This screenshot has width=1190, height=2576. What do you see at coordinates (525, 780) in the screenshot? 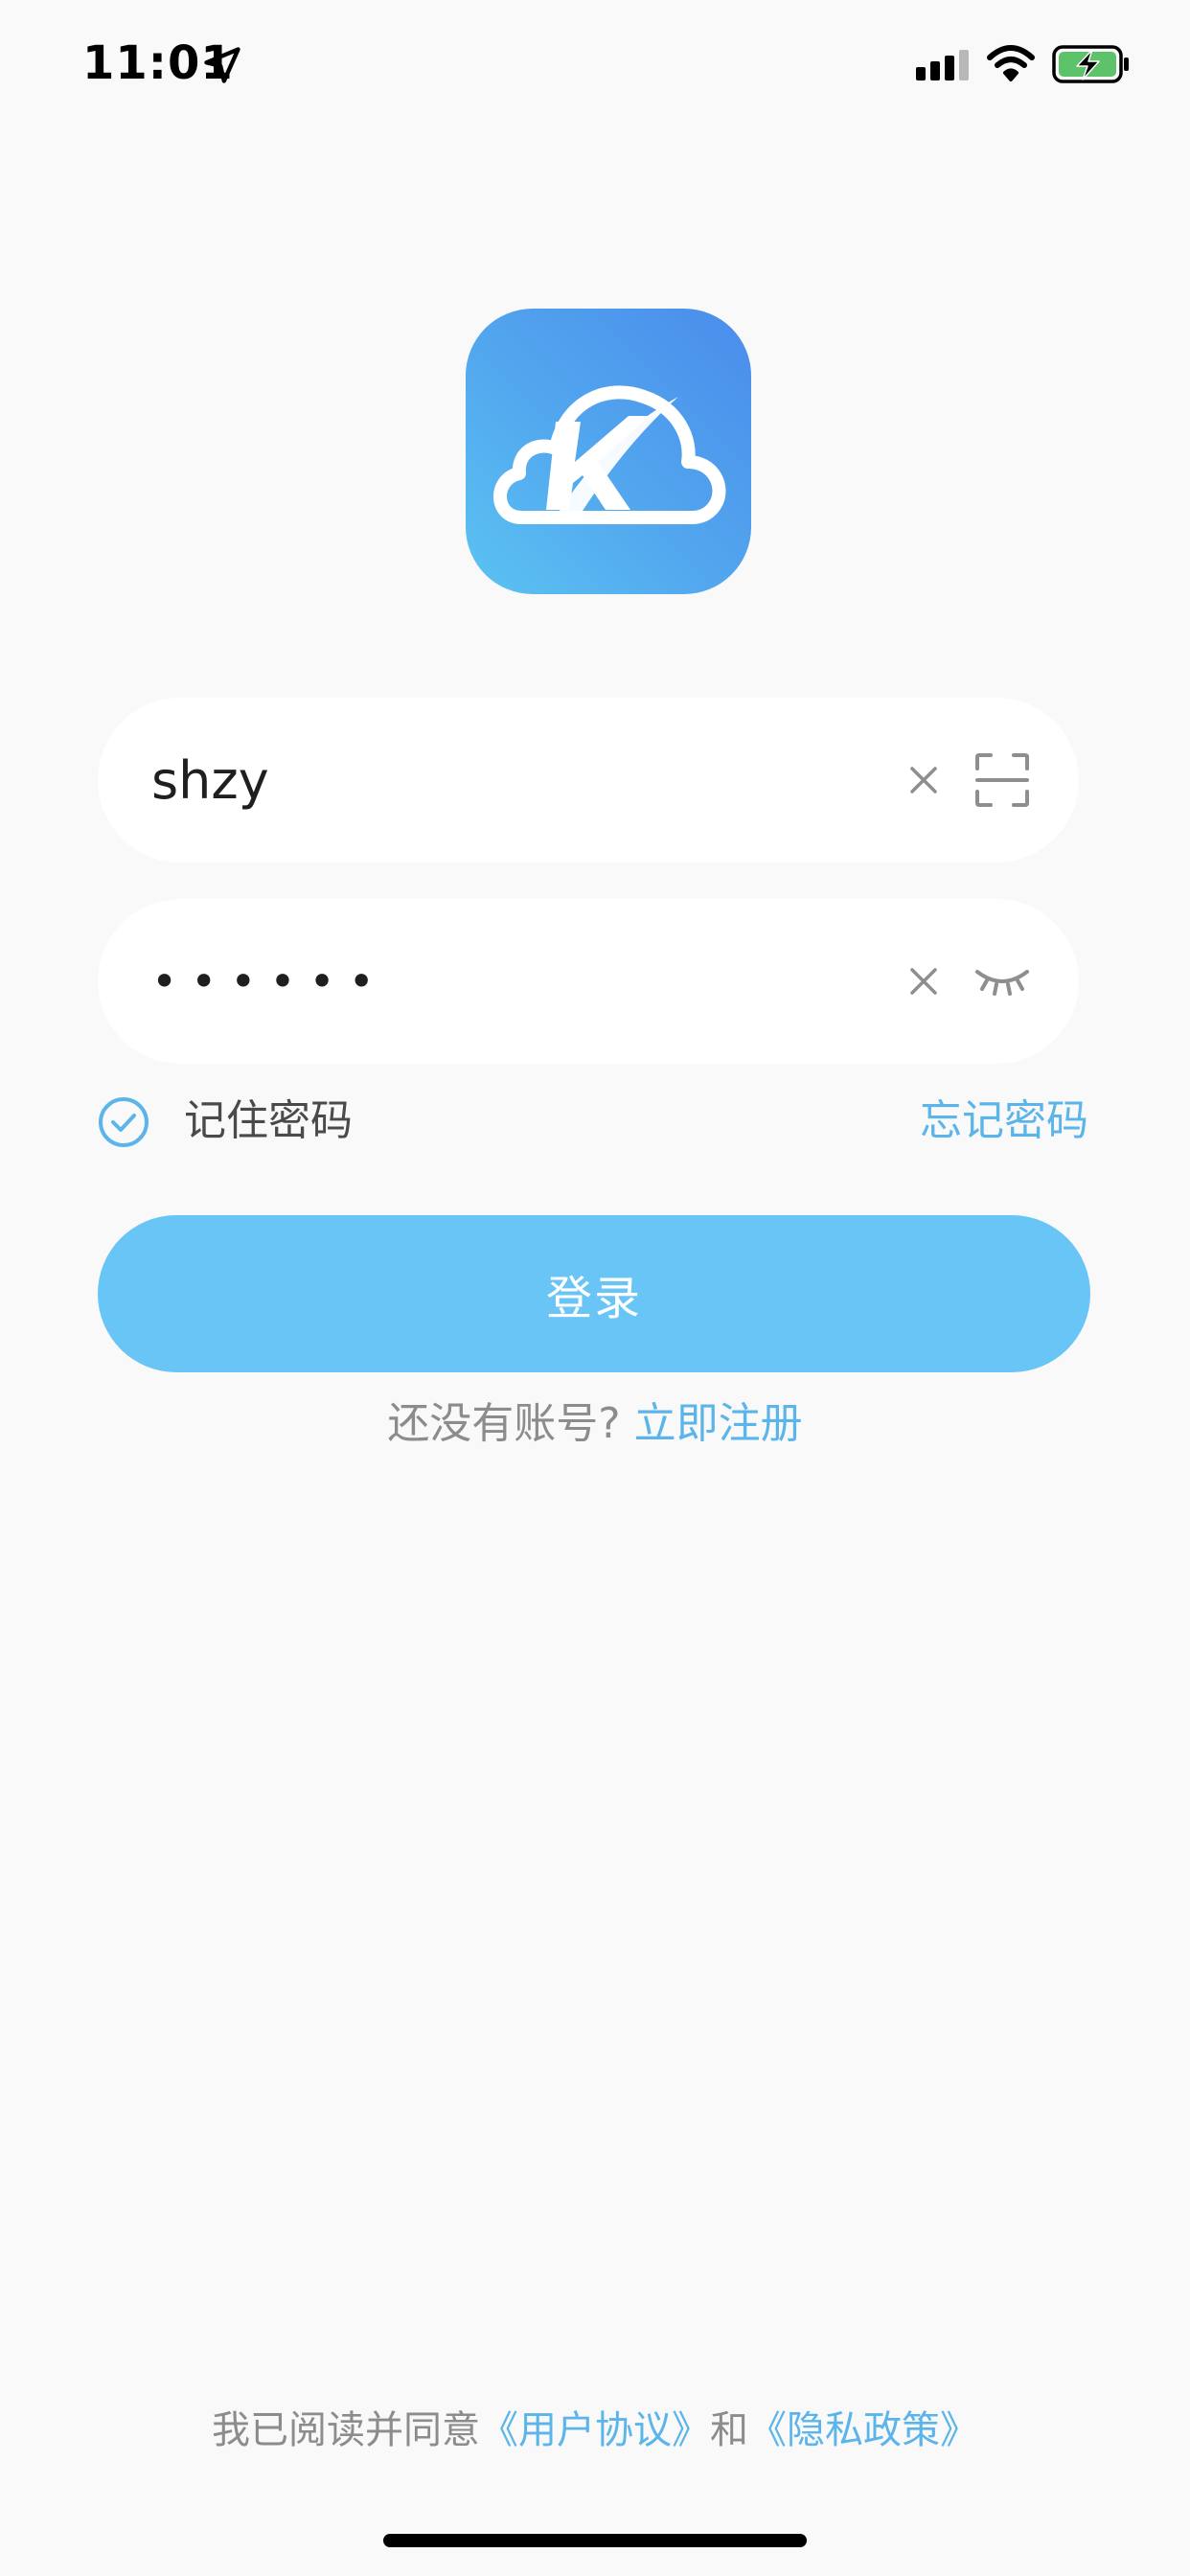
I see `username-input` at bounding box center [525, 780].